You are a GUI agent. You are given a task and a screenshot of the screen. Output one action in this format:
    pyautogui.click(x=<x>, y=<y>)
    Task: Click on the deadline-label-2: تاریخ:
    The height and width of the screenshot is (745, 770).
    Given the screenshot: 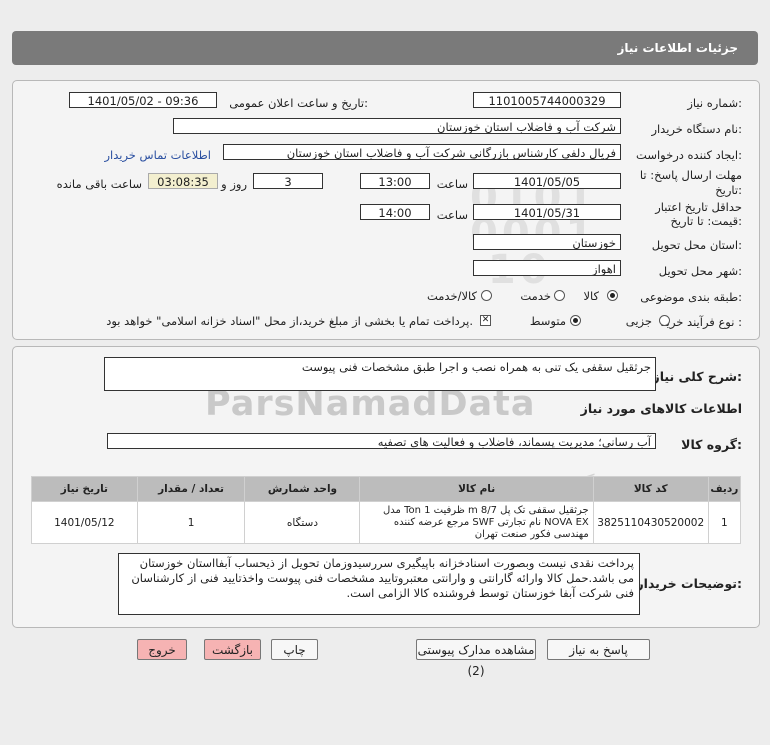 What is the action you would take?
    pyautogui.click(x=728, y=190)
    